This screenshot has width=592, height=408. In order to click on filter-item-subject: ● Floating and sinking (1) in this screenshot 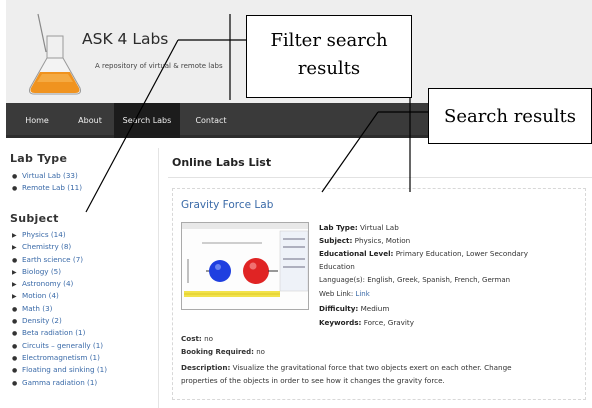, I will do `click(59, 370)`.